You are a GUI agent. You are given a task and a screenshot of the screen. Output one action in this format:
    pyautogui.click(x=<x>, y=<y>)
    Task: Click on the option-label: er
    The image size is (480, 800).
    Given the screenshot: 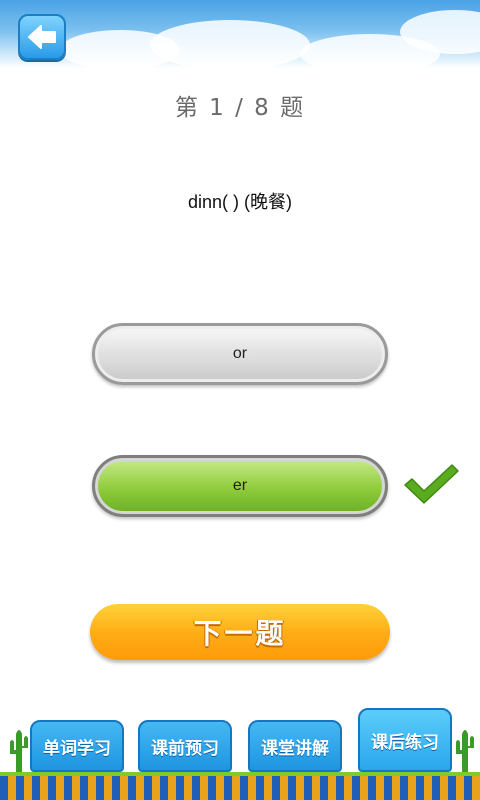 What is the action you would take?
    pyautogui.click(x=240, y=485)
    